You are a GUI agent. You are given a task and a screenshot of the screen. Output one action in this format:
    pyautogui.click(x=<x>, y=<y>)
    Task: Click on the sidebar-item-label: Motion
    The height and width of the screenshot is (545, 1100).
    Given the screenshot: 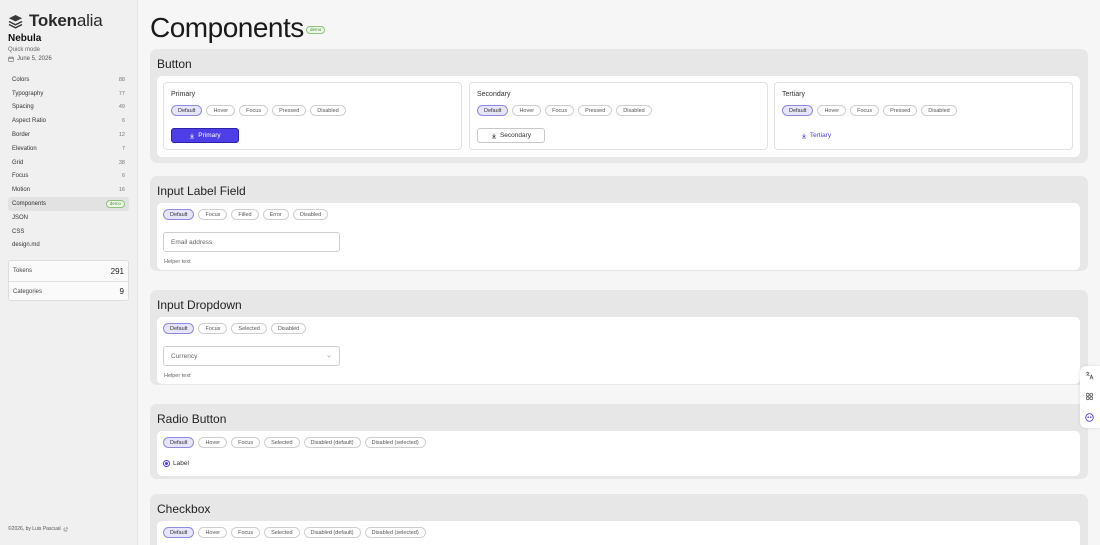 What is the action you would take?
    pyautogui.click(x=21, y=190)
    